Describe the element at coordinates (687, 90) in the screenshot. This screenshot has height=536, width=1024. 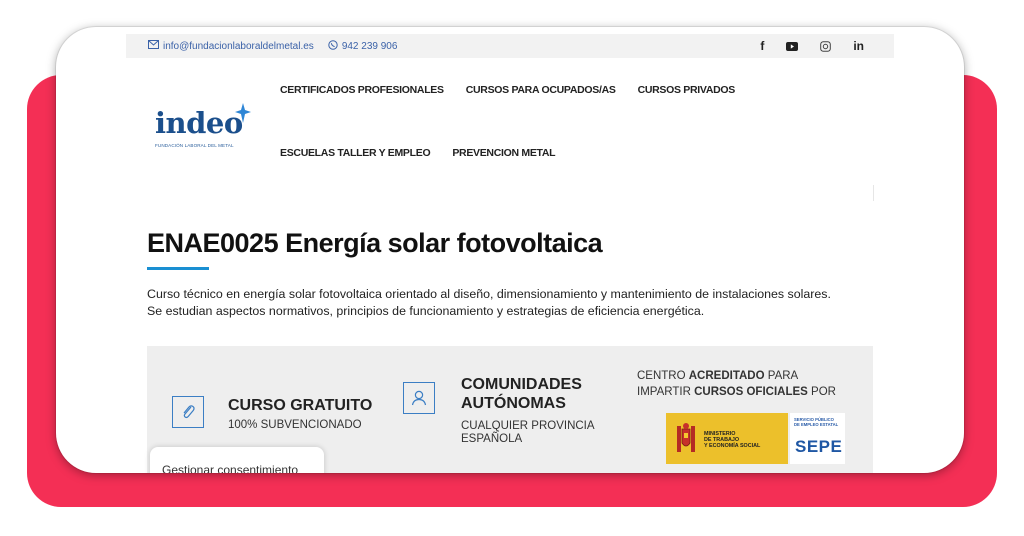
I see `nav-cursos-privados: CURSOS PRIVADOS` at that location.